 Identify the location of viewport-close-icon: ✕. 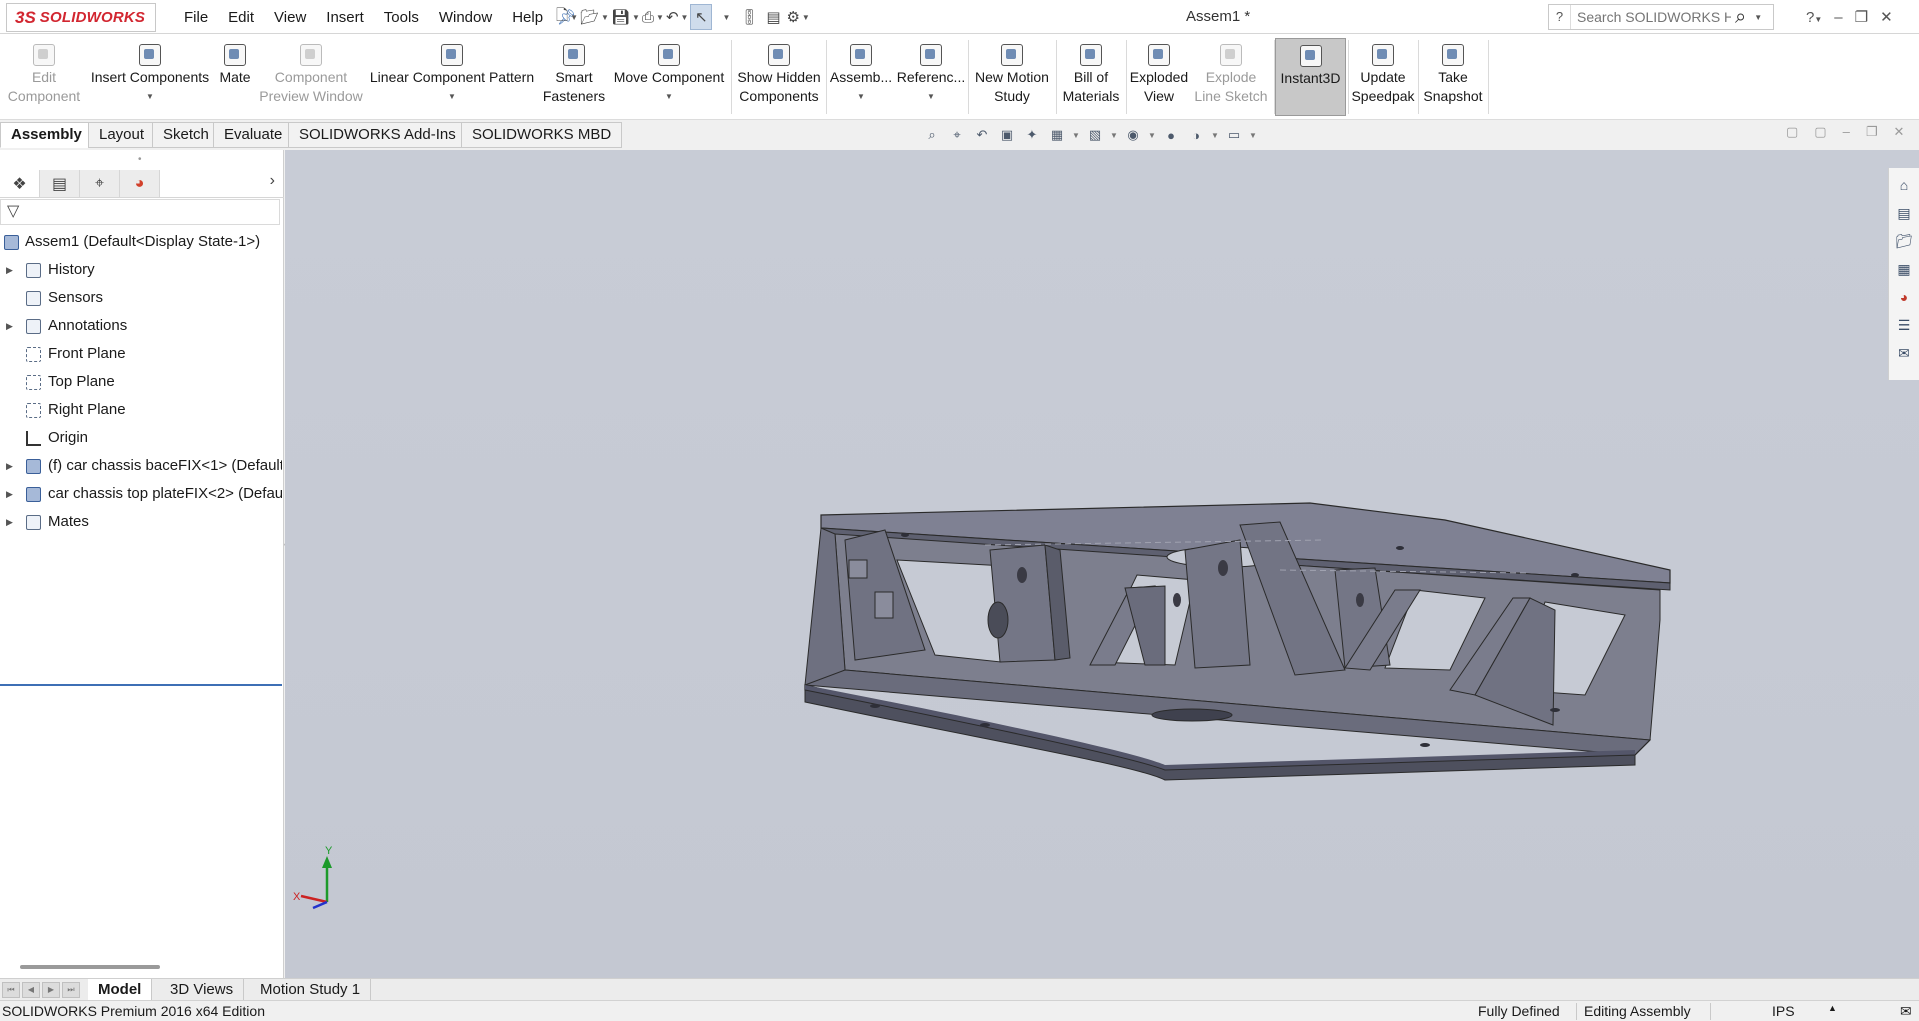
(1898, 132).